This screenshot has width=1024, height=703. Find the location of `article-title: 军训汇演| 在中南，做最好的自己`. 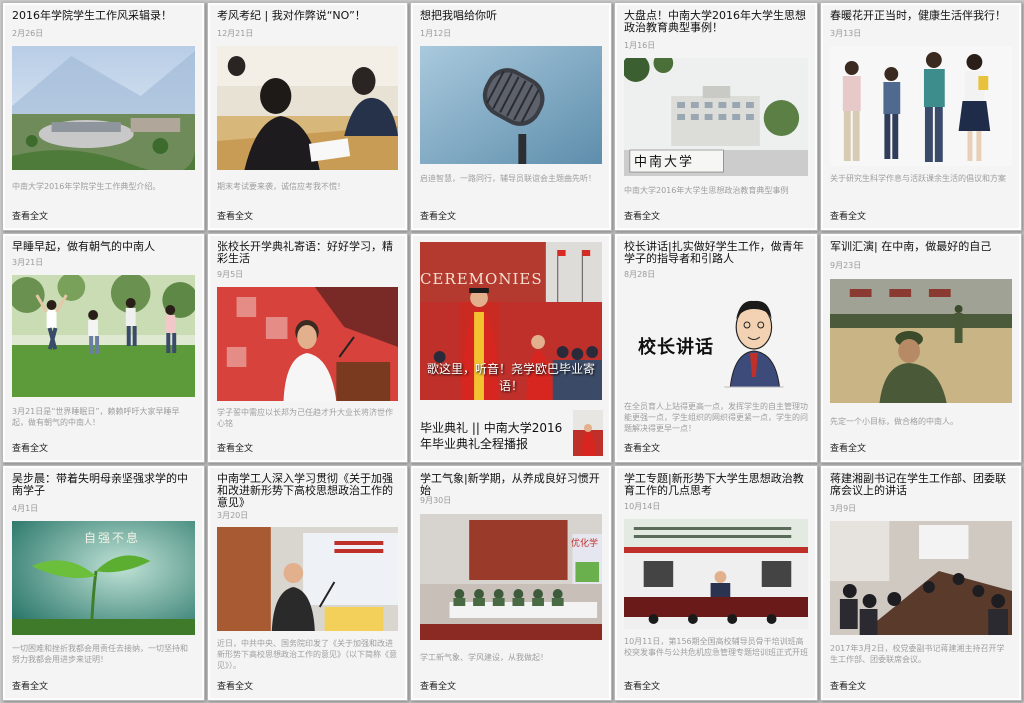

article-title: 军训汇演| 在中南，做最好的自己 is located at coordinates (921, 247).